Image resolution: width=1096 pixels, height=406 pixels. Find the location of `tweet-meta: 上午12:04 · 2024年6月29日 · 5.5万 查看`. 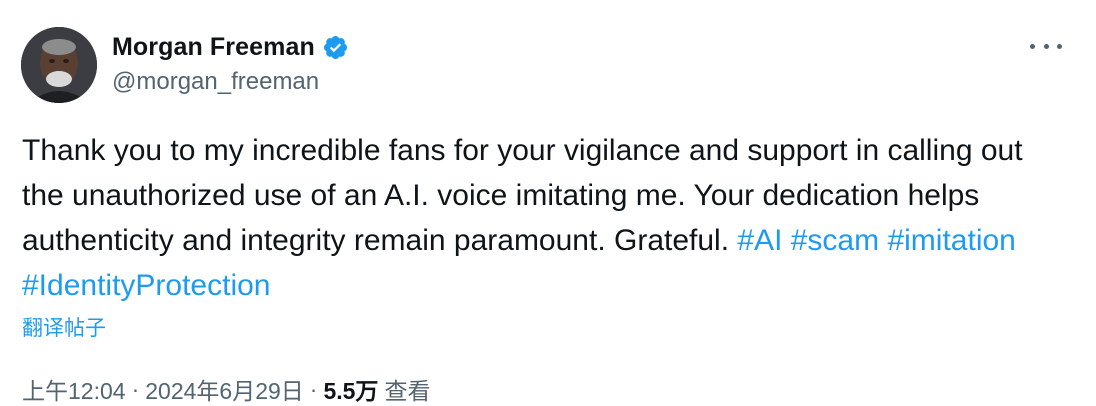

tweet-meta: 上午12:04 · 2024年6月29日 · 5.5万 查看 is located at coordinates (226, 389).